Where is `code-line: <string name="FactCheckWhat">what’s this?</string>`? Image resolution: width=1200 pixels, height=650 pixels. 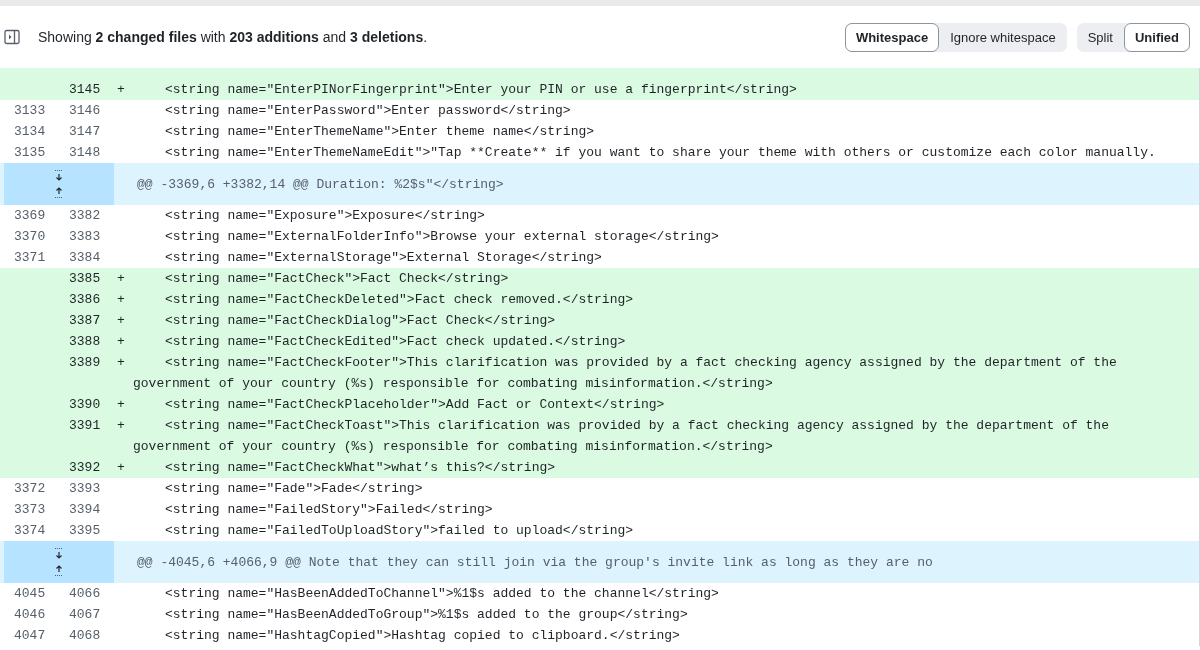 code-line: <string name="FactCheckWhat">what’s this?</string> is located at coordinates (360, 468).